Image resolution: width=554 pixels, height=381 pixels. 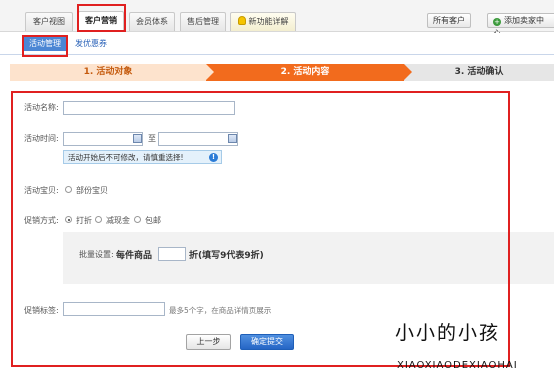 What do you see at coordinates (241, 20) in the screenshot?
I see `lightbulb-icon` at bounding box center [241, 20].